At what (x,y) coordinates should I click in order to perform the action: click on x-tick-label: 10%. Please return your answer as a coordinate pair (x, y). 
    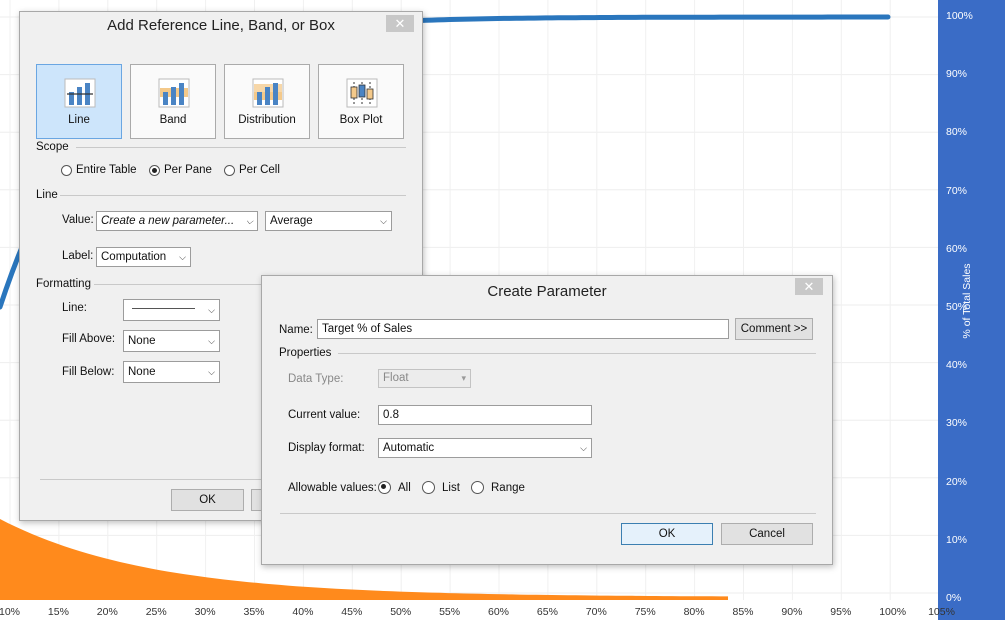
    Looking at the image, I should click on (10, 612).